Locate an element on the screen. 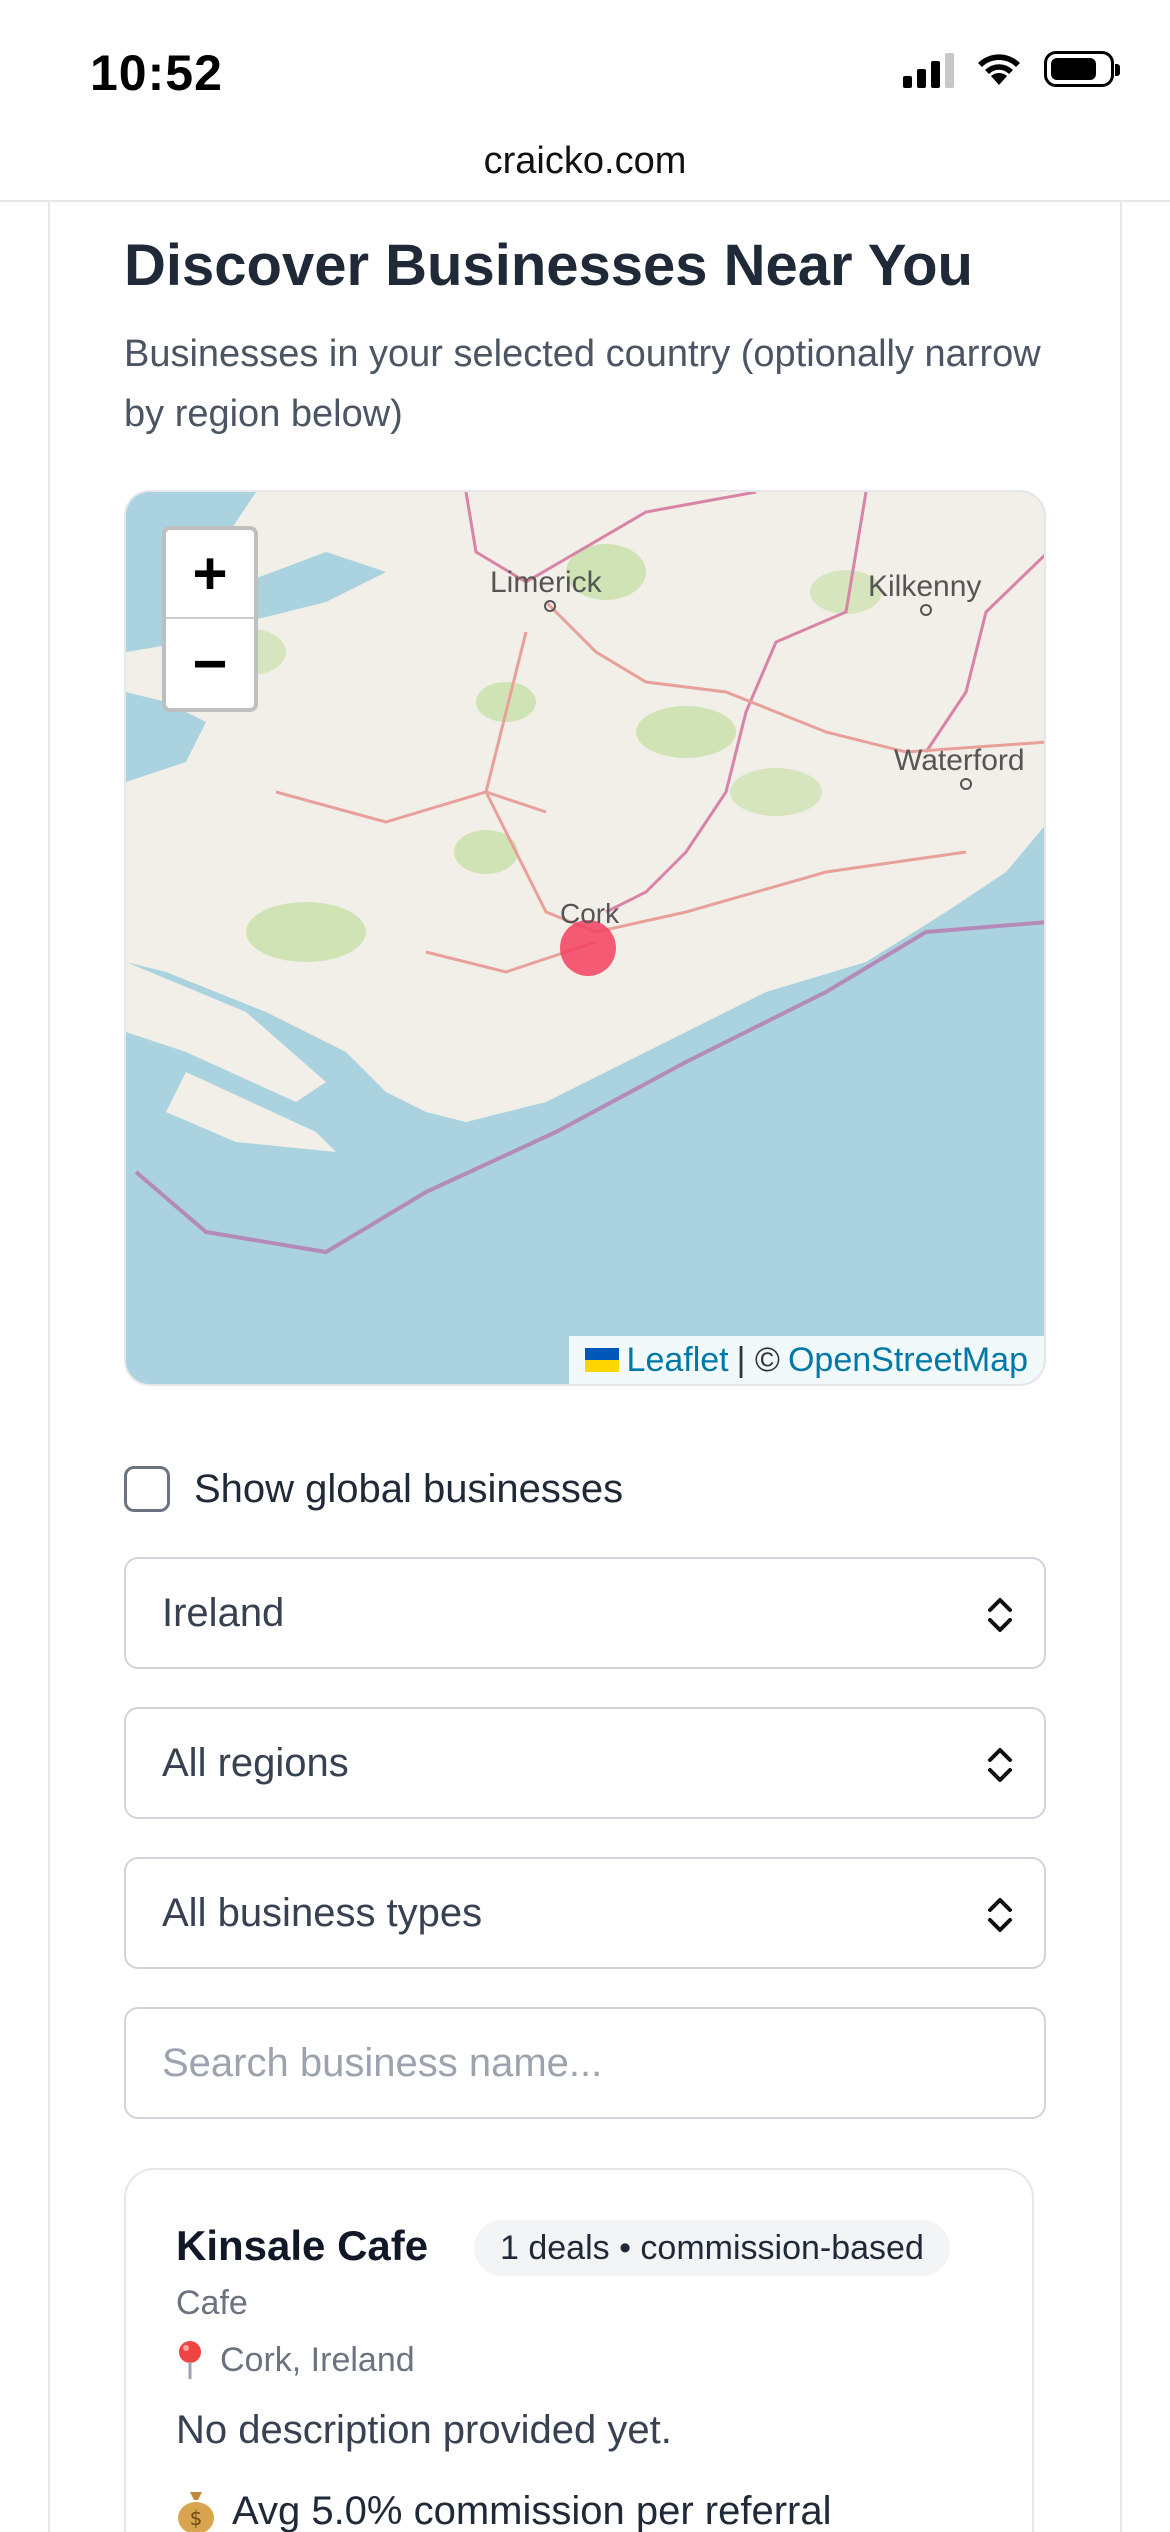  global-businesses-checkbox is located at coordinates (147, 1489).